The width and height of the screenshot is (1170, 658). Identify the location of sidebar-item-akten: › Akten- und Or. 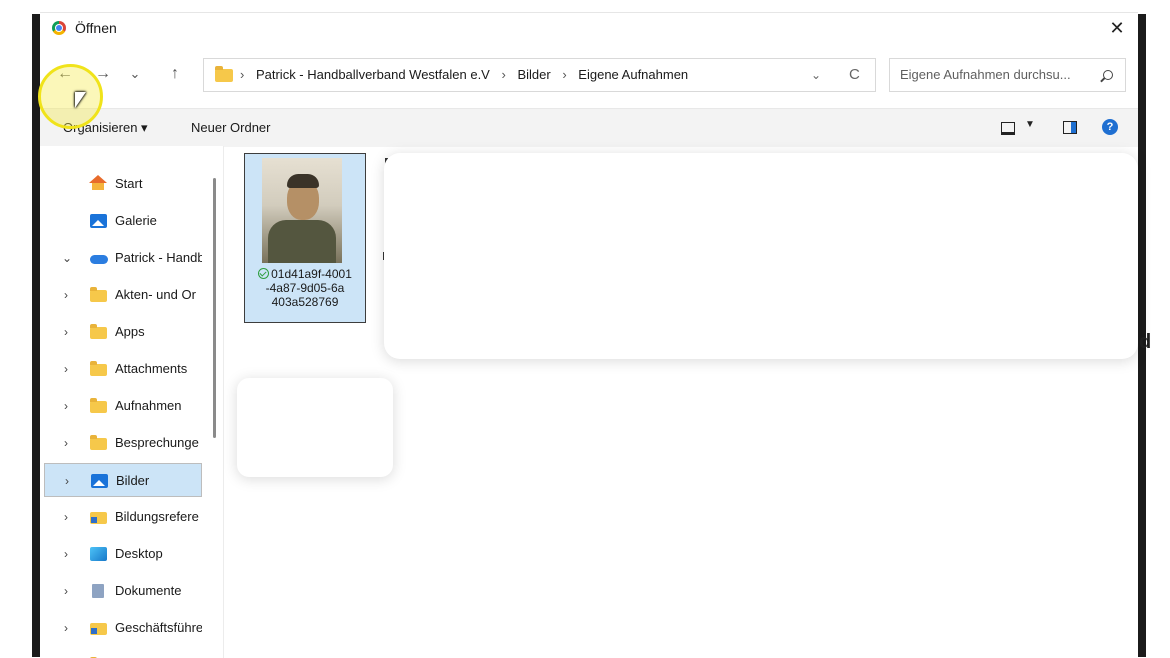
(123, 295).